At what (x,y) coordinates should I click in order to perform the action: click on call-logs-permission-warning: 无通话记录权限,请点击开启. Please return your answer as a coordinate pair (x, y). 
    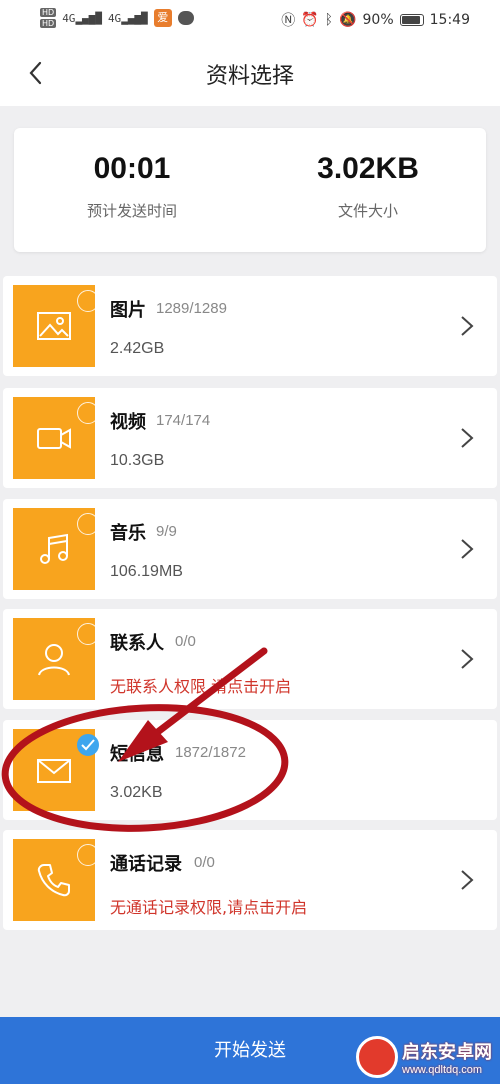
    Looking at the image, I should click on (208, 906).